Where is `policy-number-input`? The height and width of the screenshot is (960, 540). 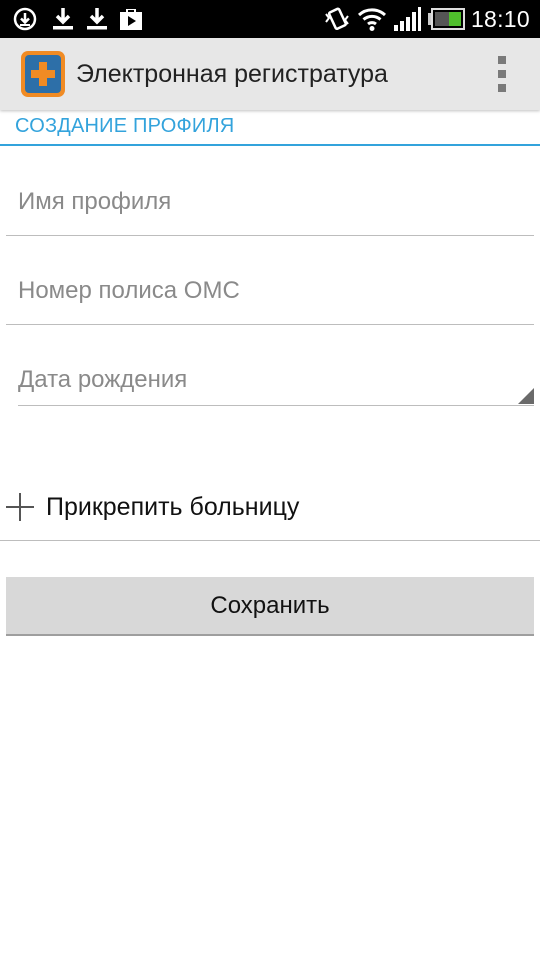 policy-number-input is located at coordinates (268, 291).